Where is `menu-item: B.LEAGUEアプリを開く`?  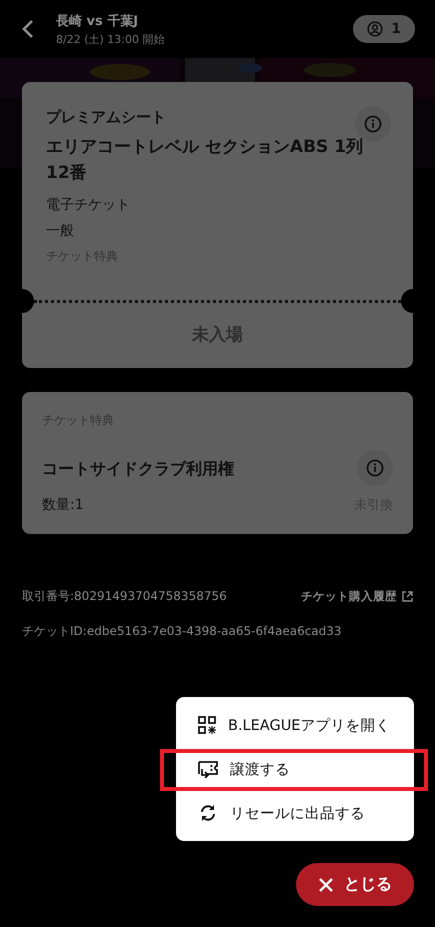 menu-item: B.LEAGUEアプリを開く is located at coordinates (295, 725).